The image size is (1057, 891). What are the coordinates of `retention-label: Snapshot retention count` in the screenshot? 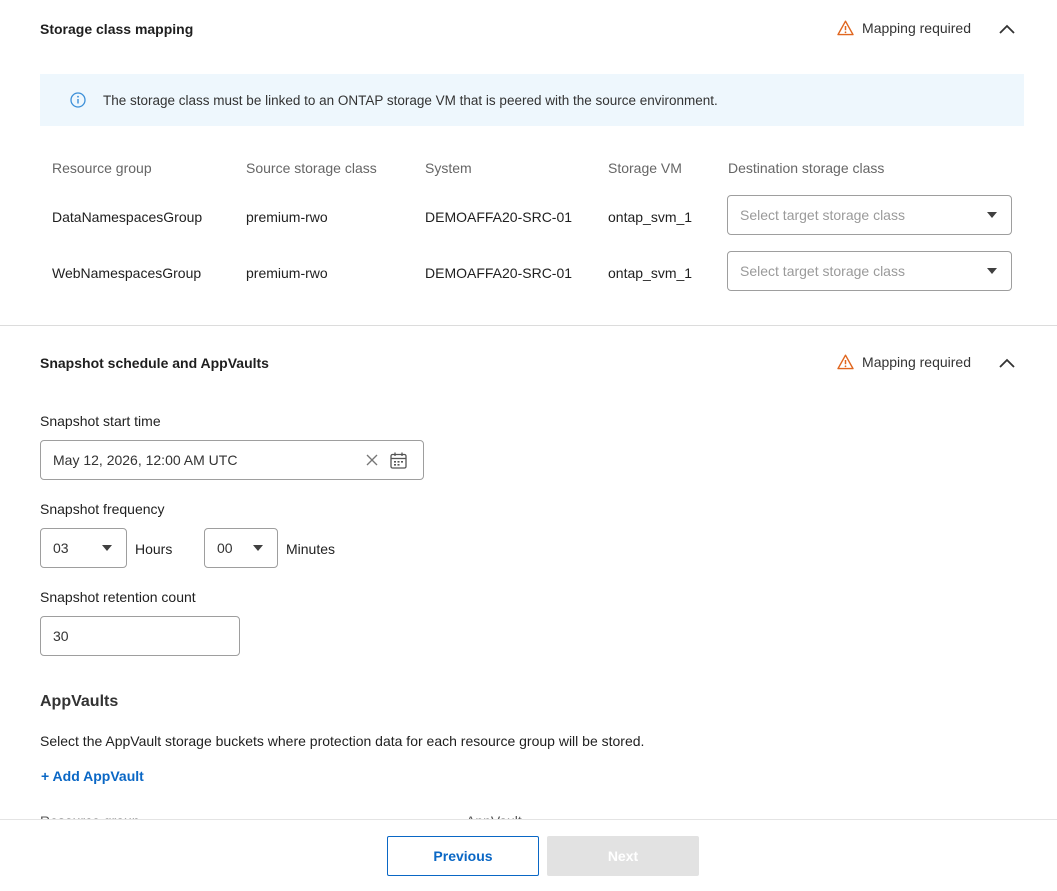 It's located at (118, 597).